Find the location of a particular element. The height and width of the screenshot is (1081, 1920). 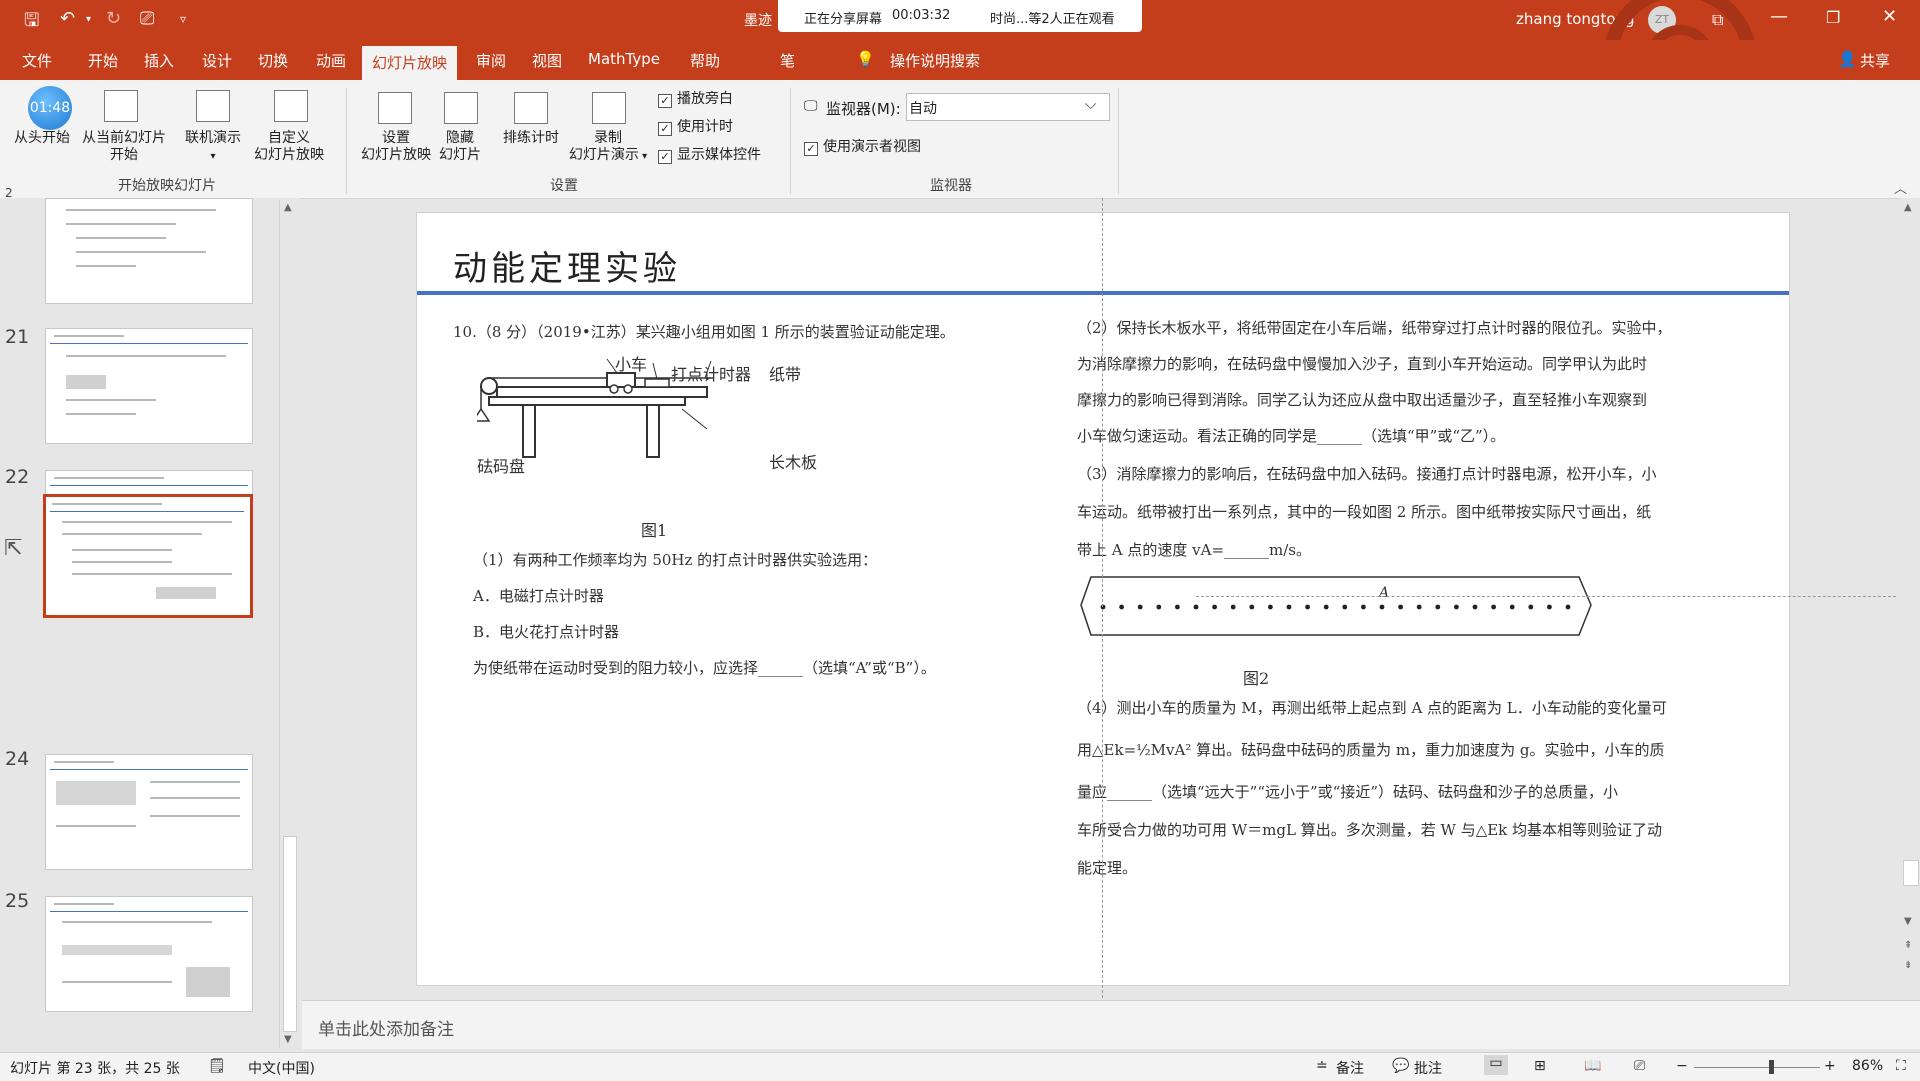

custom-slideshow-button: 自定义 幻灯片放映 is located at coordinates (289, 147).